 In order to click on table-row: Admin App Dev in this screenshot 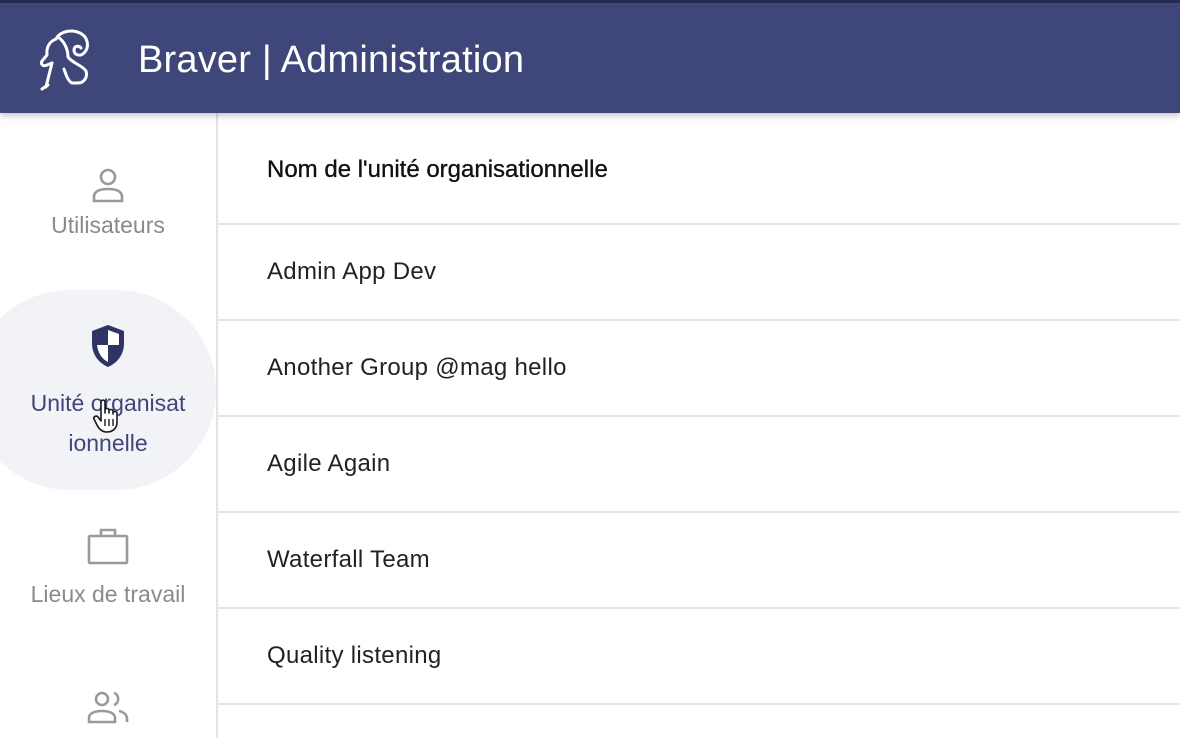, I will do `click(699, 273)`.